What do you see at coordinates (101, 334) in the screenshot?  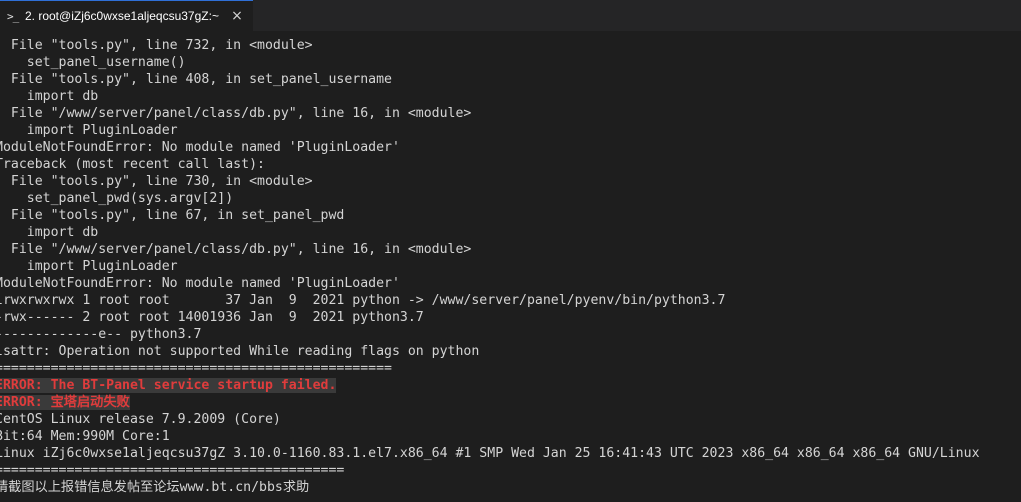 I see `terminal-line: -------------e-- python3.7` at bounding box center [101, 334].